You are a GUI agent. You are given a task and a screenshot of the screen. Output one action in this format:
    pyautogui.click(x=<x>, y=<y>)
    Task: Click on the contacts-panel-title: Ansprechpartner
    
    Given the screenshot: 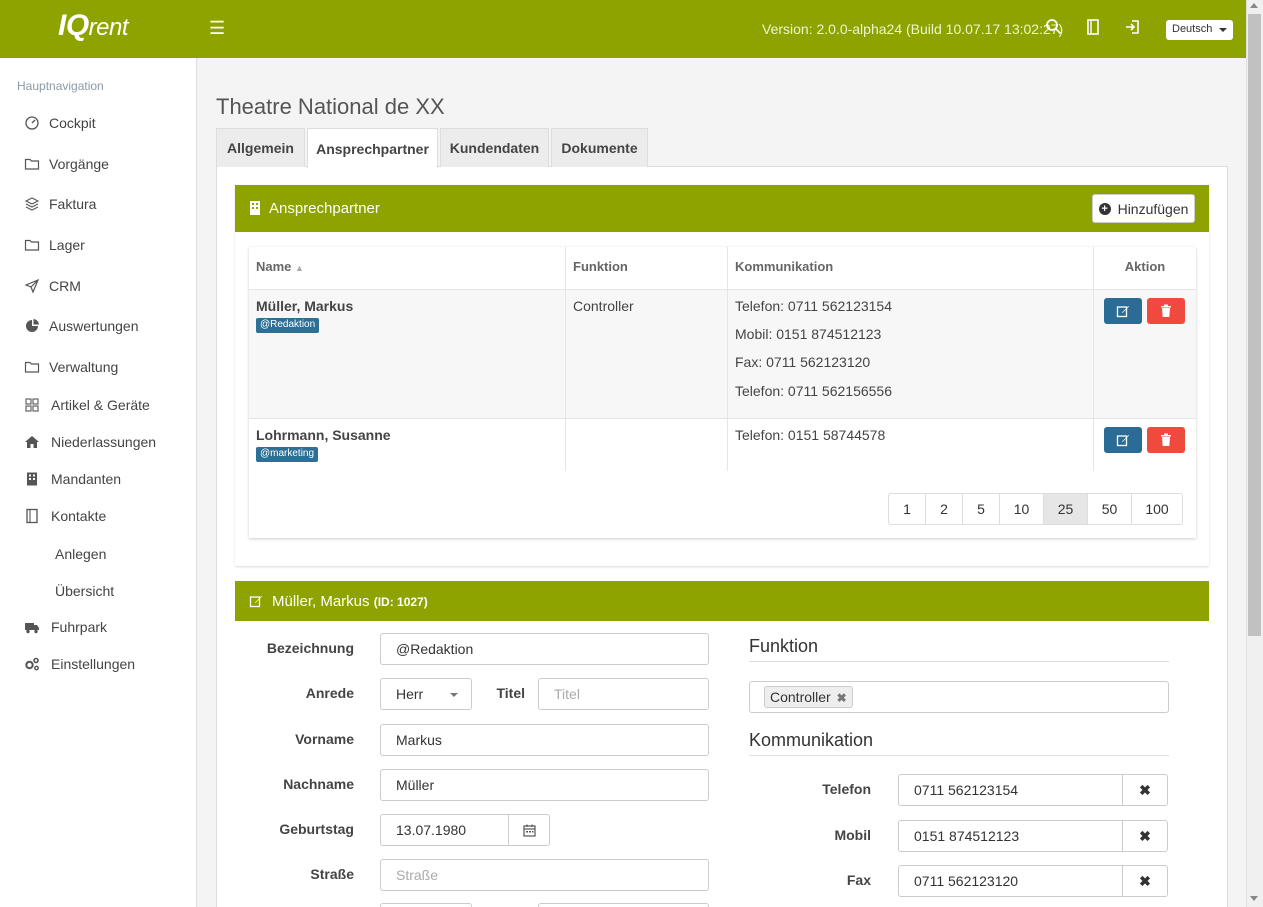 What is the action you would take?
    pyautogui.click(x=324, y=208)
    